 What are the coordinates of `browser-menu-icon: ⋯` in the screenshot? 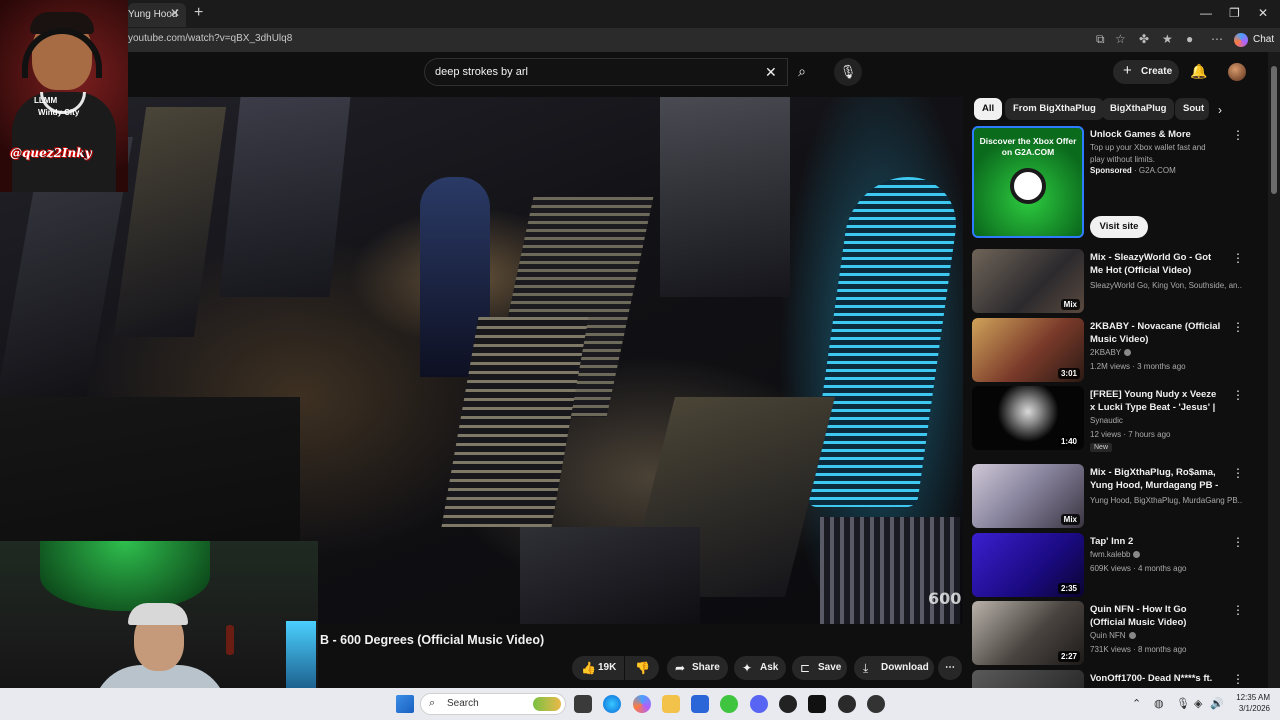 It's located at (1217, 39).